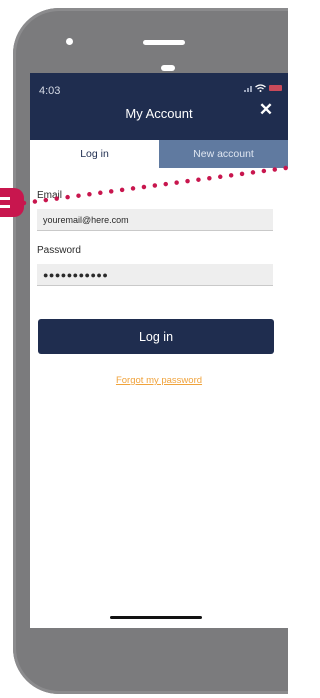 This screenshot has width=320, height=698. I want to click on password-field: ●●●●●●●●●●●, so click(155, 275).